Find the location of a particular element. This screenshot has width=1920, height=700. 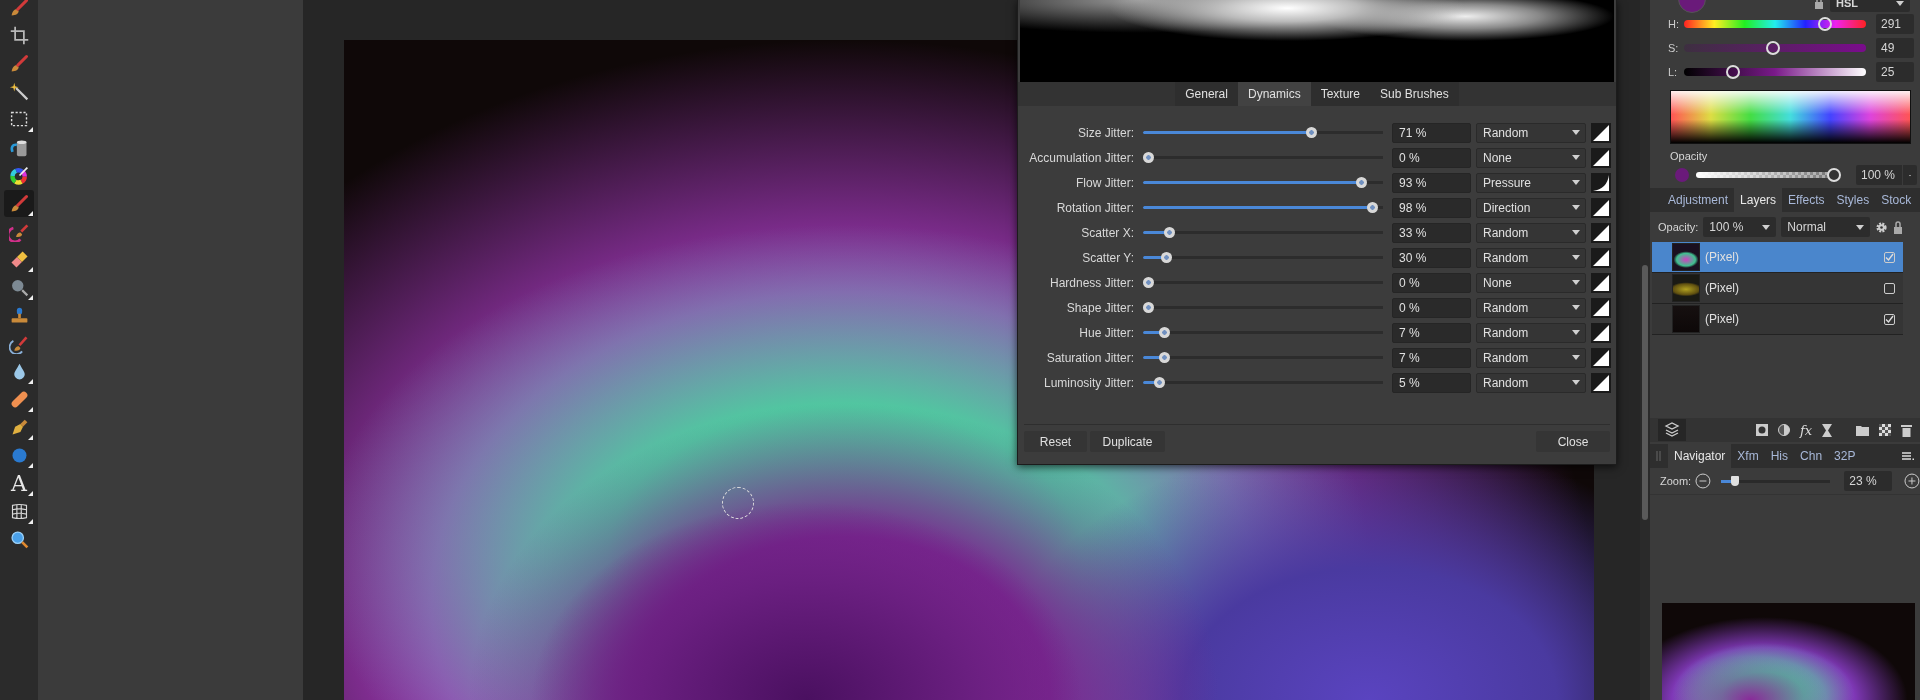

panel-tab: Navigator is located at coordinates (1700, 456).